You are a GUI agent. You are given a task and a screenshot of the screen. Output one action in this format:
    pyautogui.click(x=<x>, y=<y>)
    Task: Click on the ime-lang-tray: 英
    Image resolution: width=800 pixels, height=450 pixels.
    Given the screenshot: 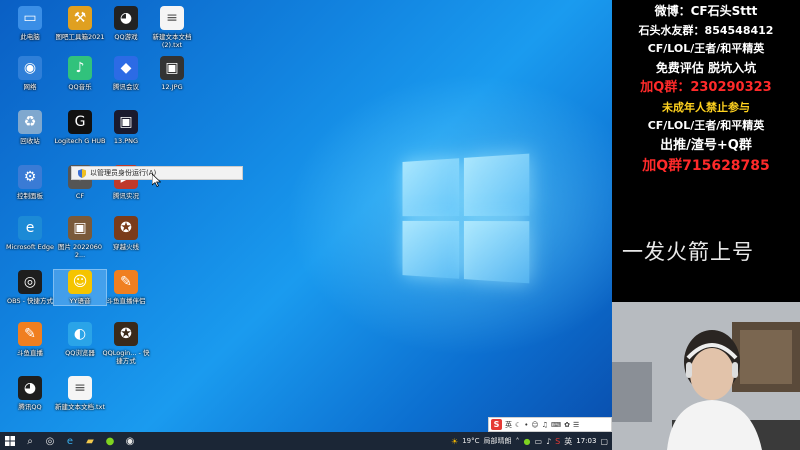 What is the action you would take?
    pyautogui.click(x=568, y=441)
    